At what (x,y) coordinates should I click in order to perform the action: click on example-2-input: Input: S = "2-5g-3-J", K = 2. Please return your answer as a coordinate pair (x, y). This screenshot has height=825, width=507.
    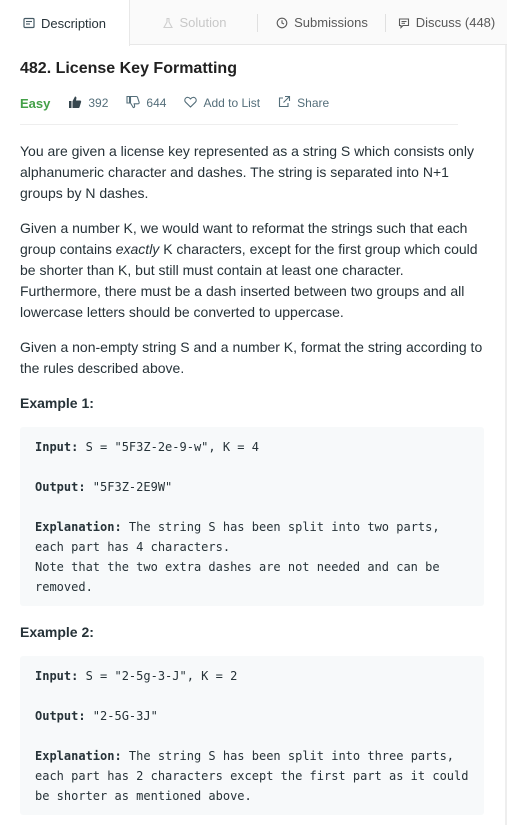
    Looking at the image, I should click on (252, 676).